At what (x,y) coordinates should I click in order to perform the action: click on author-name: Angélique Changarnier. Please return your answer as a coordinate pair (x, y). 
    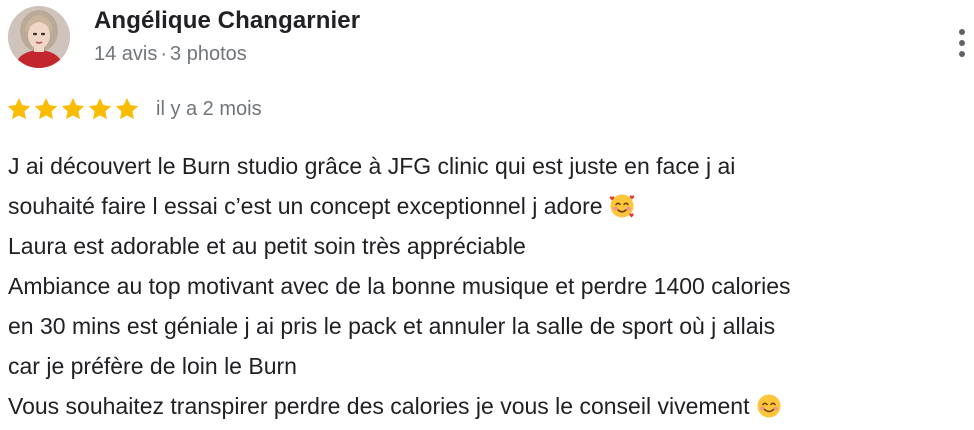
    Looking at the image, I should click on (227, 21).